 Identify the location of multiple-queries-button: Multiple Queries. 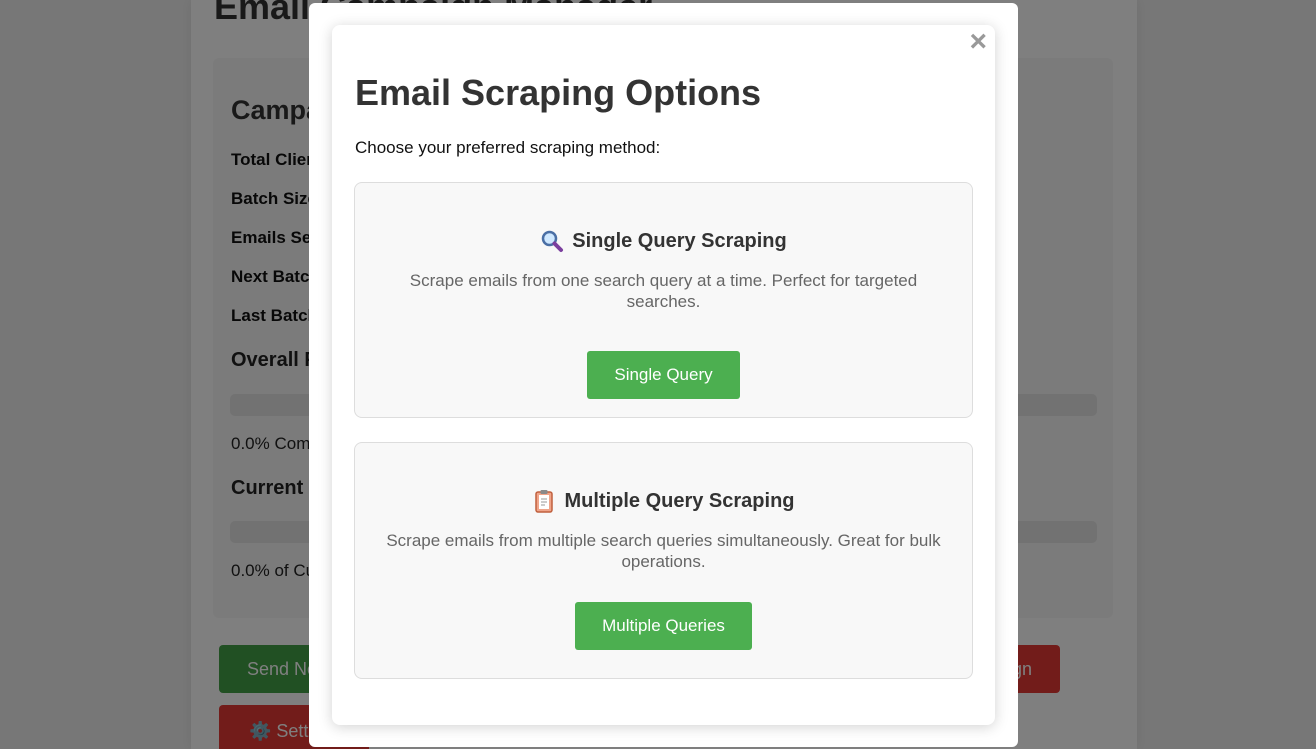
(663, 626).